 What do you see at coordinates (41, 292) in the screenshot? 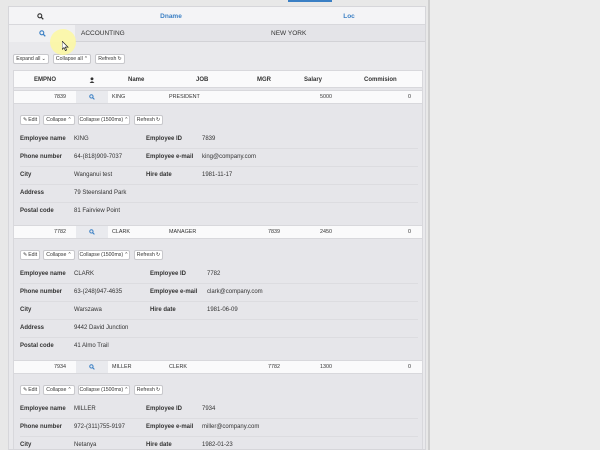
I see `phone-number-label: Phone number` at bounding box center [41, 292].